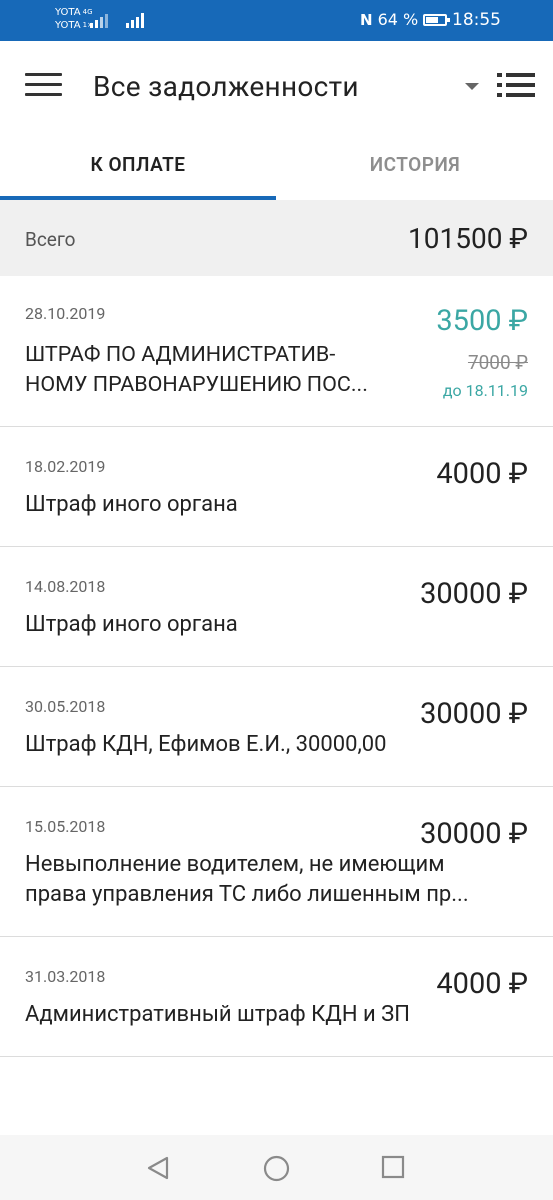 The height and width of the screenshot is (1200, 553). I want to click on total-value: 101500 ₽, so click(468, 238).